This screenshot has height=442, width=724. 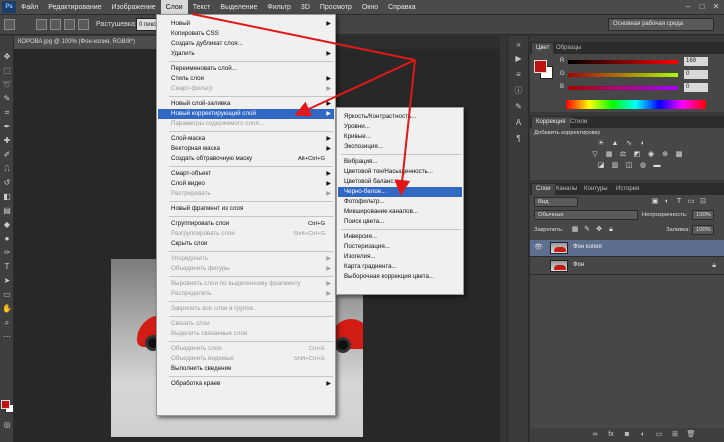 I want to click on visibility-eye-icon: 👁︎, so click(x=538, y=247).